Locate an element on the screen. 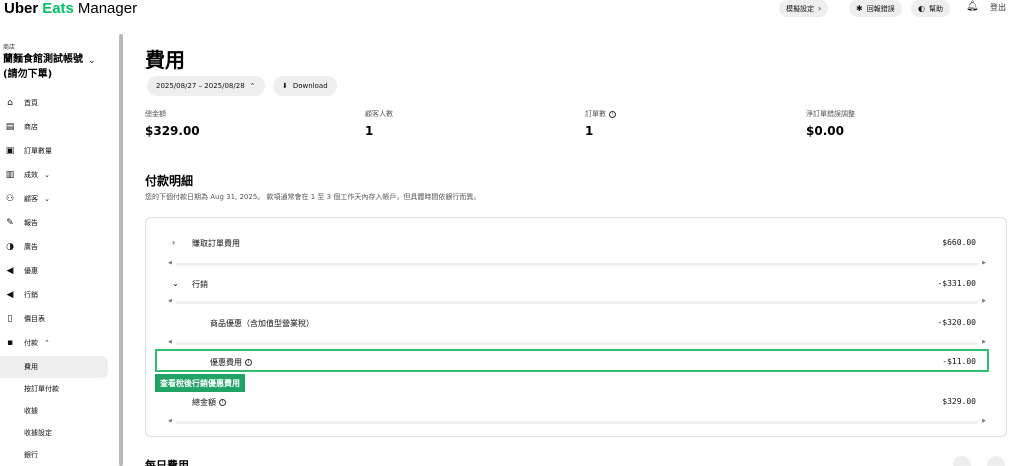 Image resolution: width=1024 pixels, height=466 pixels. row-amount: $660.00 is located at coordinates (959, 242).